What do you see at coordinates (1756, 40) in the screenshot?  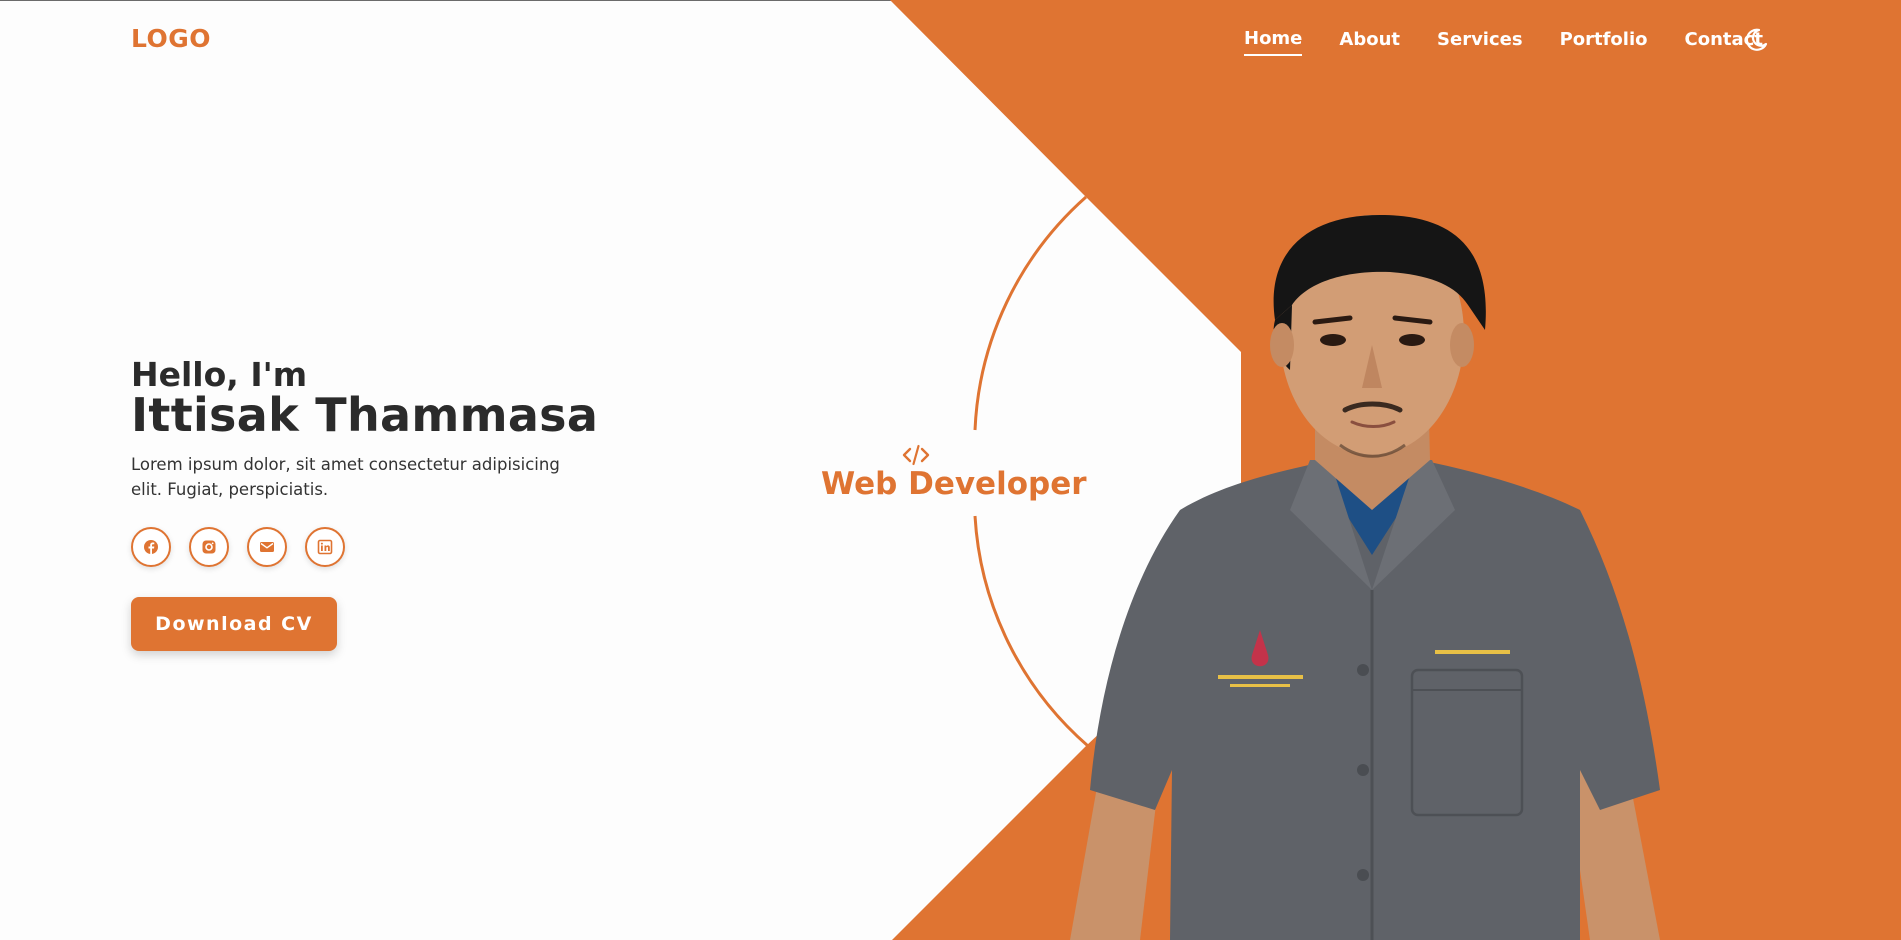 I see `moon-icon` at bounding box center [1756, 40].